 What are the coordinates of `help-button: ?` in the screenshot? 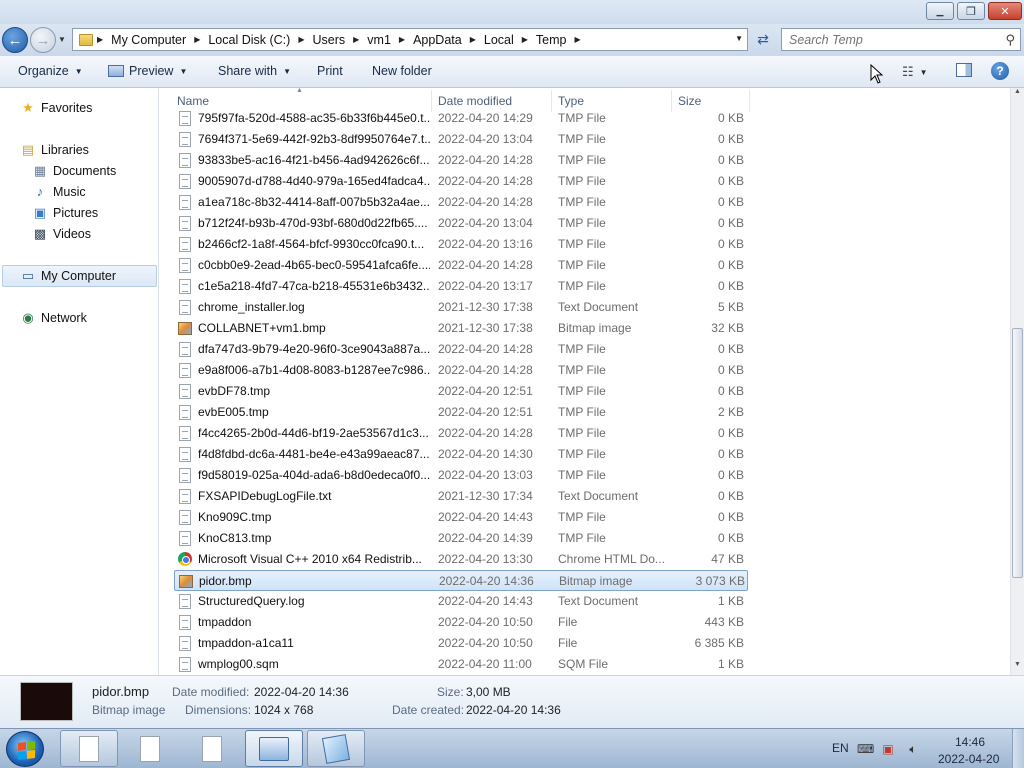 It's located at (1000, 71).